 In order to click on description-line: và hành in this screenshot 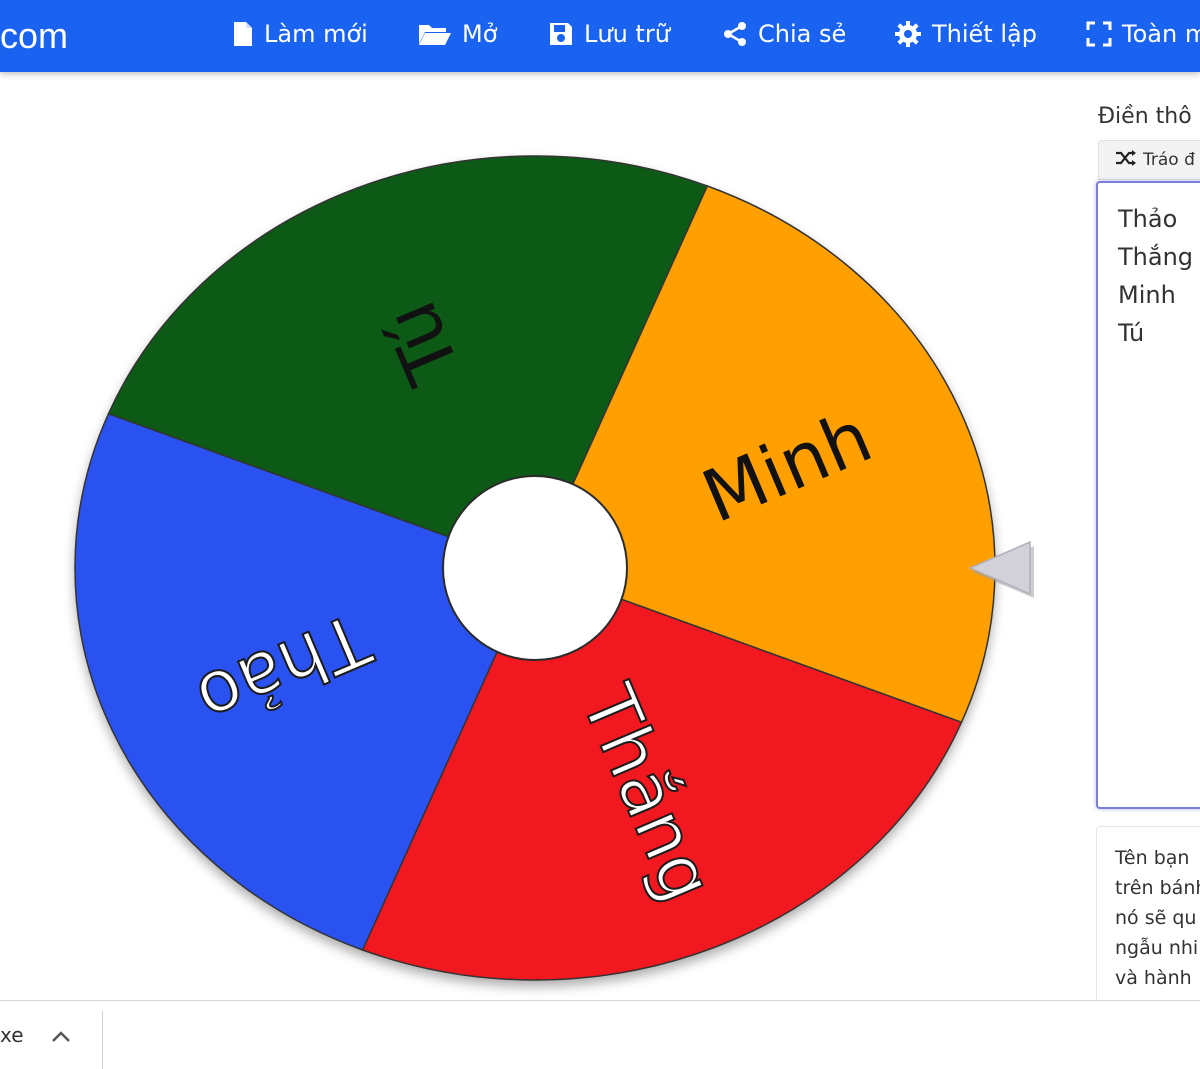, I will do `click(1153, 978)`.